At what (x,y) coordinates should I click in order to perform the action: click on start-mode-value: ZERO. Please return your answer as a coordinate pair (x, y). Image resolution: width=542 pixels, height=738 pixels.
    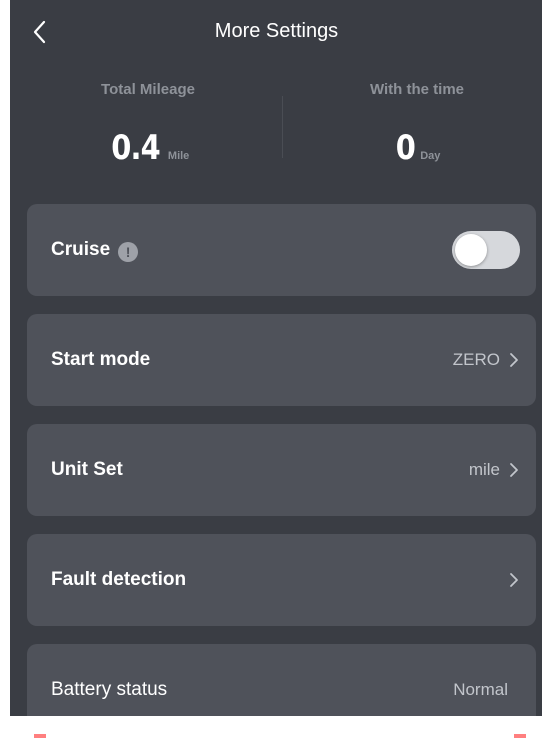
    Looking at the image, I should click on (476, 359).